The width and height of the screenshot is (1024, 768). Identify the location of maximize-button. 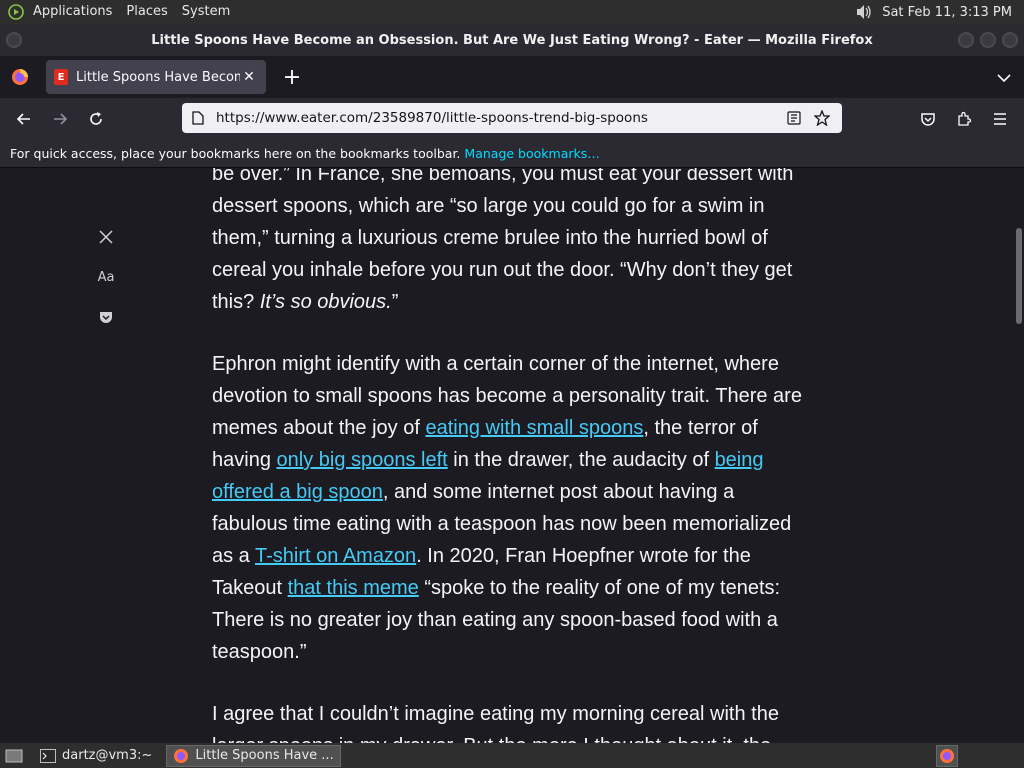
(988, 40).